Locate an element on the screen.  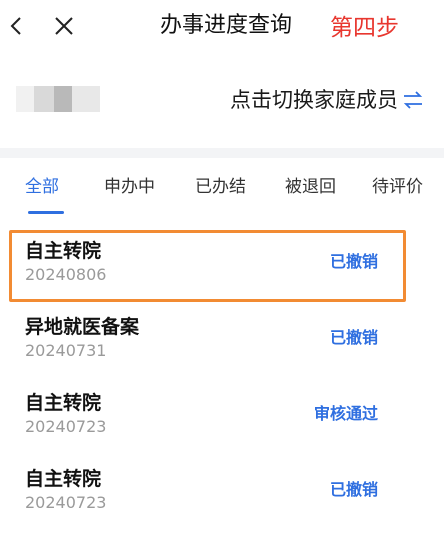
close-icon is located at coordinates (64, 26).